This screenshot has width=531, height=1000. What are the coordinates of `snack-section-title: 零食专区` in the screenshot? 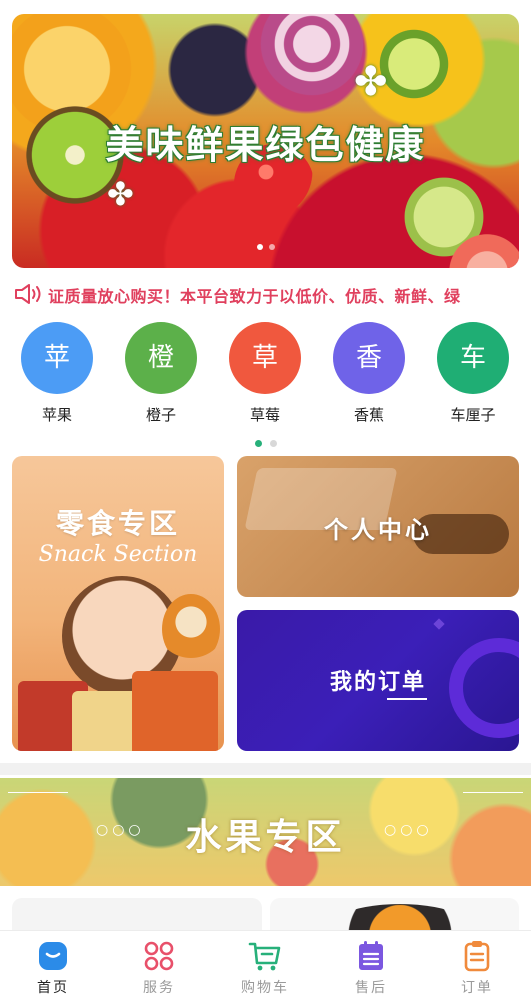 It's located at (117, 523).